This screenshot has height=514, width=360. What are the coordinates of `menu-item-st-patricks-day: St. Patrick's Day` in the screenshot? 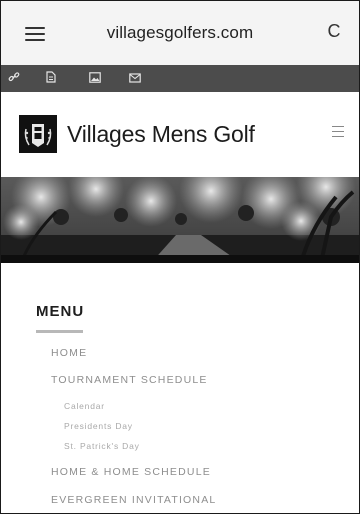 It's located at (102, 446).